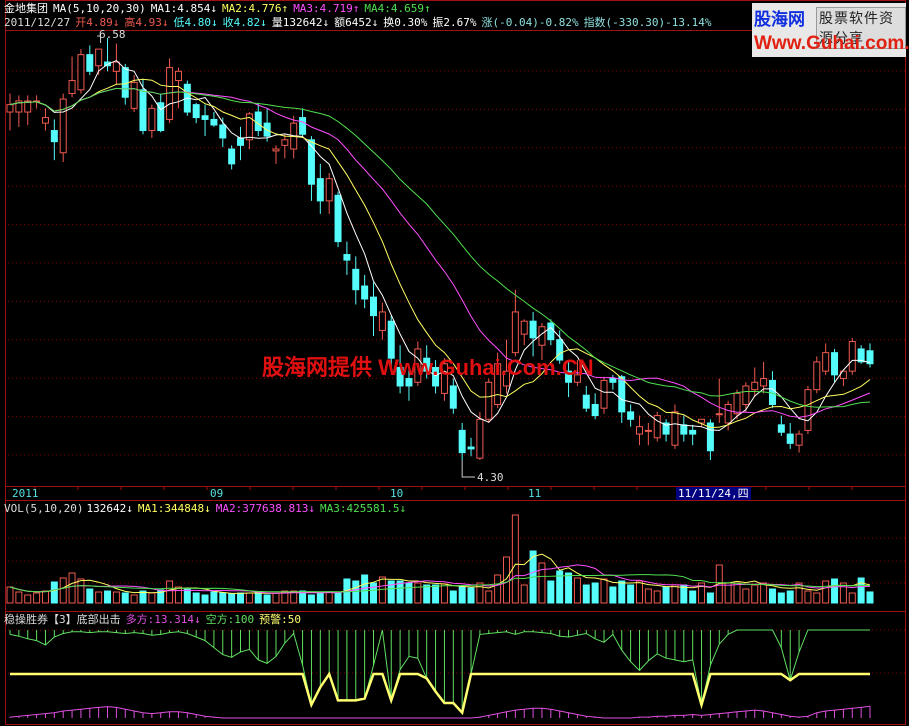 The width and height of the screenshot is (909, 726). What do you see at coordinates (300, 22) in the screenshot?
I see `volume-value: 量132642↓` at bounding box center [300, 22].